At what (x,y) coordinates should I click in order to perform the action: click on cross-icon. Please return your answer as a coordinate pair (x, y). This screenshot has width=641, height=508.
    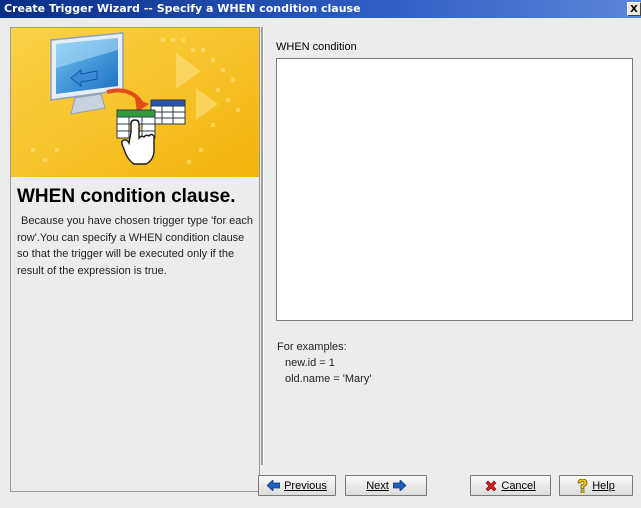
    Looking at the image, I should click on (491, 486).